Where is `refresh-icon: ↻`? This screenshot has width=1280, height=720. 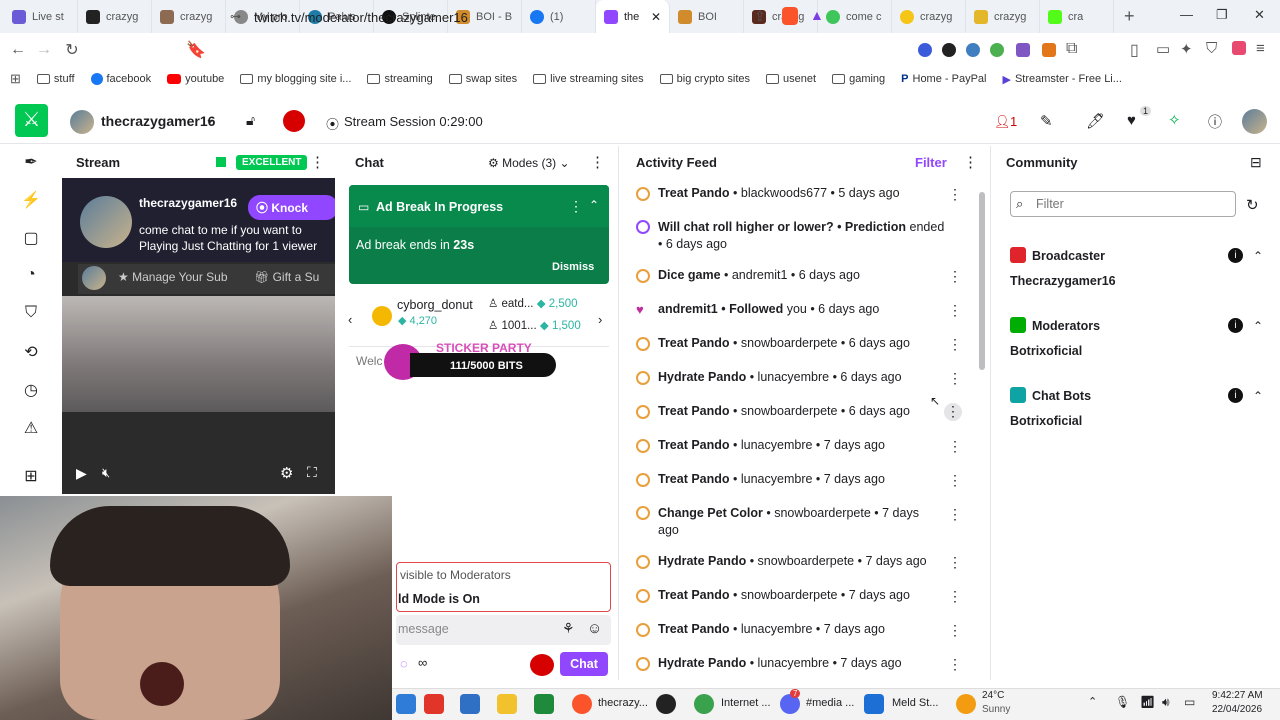
refresh-icon: ↻ is located at coordinates (1252, 205).